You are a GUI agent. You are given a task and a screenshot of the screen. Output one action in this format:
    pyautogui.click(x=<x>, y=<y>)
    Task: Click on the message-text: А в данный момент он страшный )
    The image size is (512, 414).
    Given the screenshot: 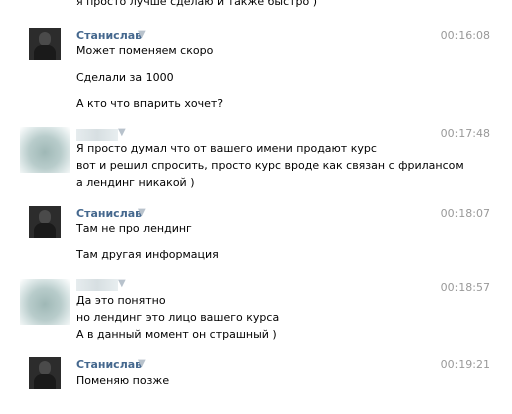 What is the action you would take?
    pyautogui.click(x=176, y=334)
    